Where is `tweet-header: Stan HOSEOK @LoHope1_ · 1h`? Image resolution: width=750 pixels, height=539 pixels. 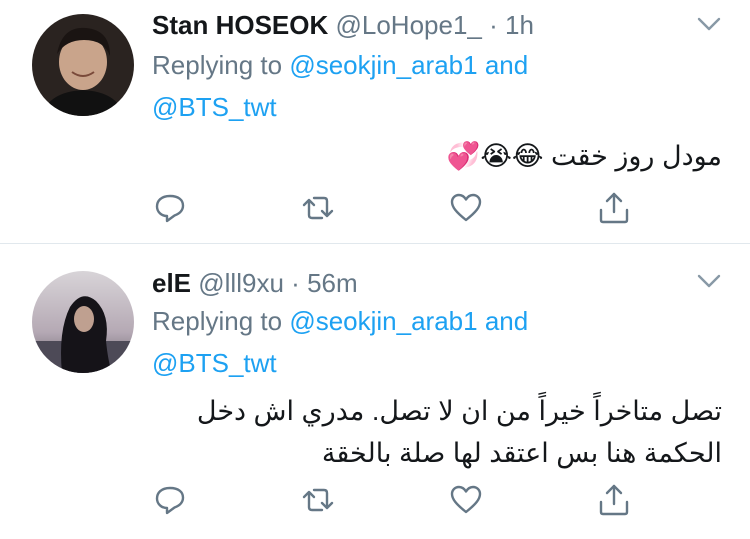 tweet-header: Stan HOSEOK @LoHope1_ · 1h is located at coordinates (343, 25).